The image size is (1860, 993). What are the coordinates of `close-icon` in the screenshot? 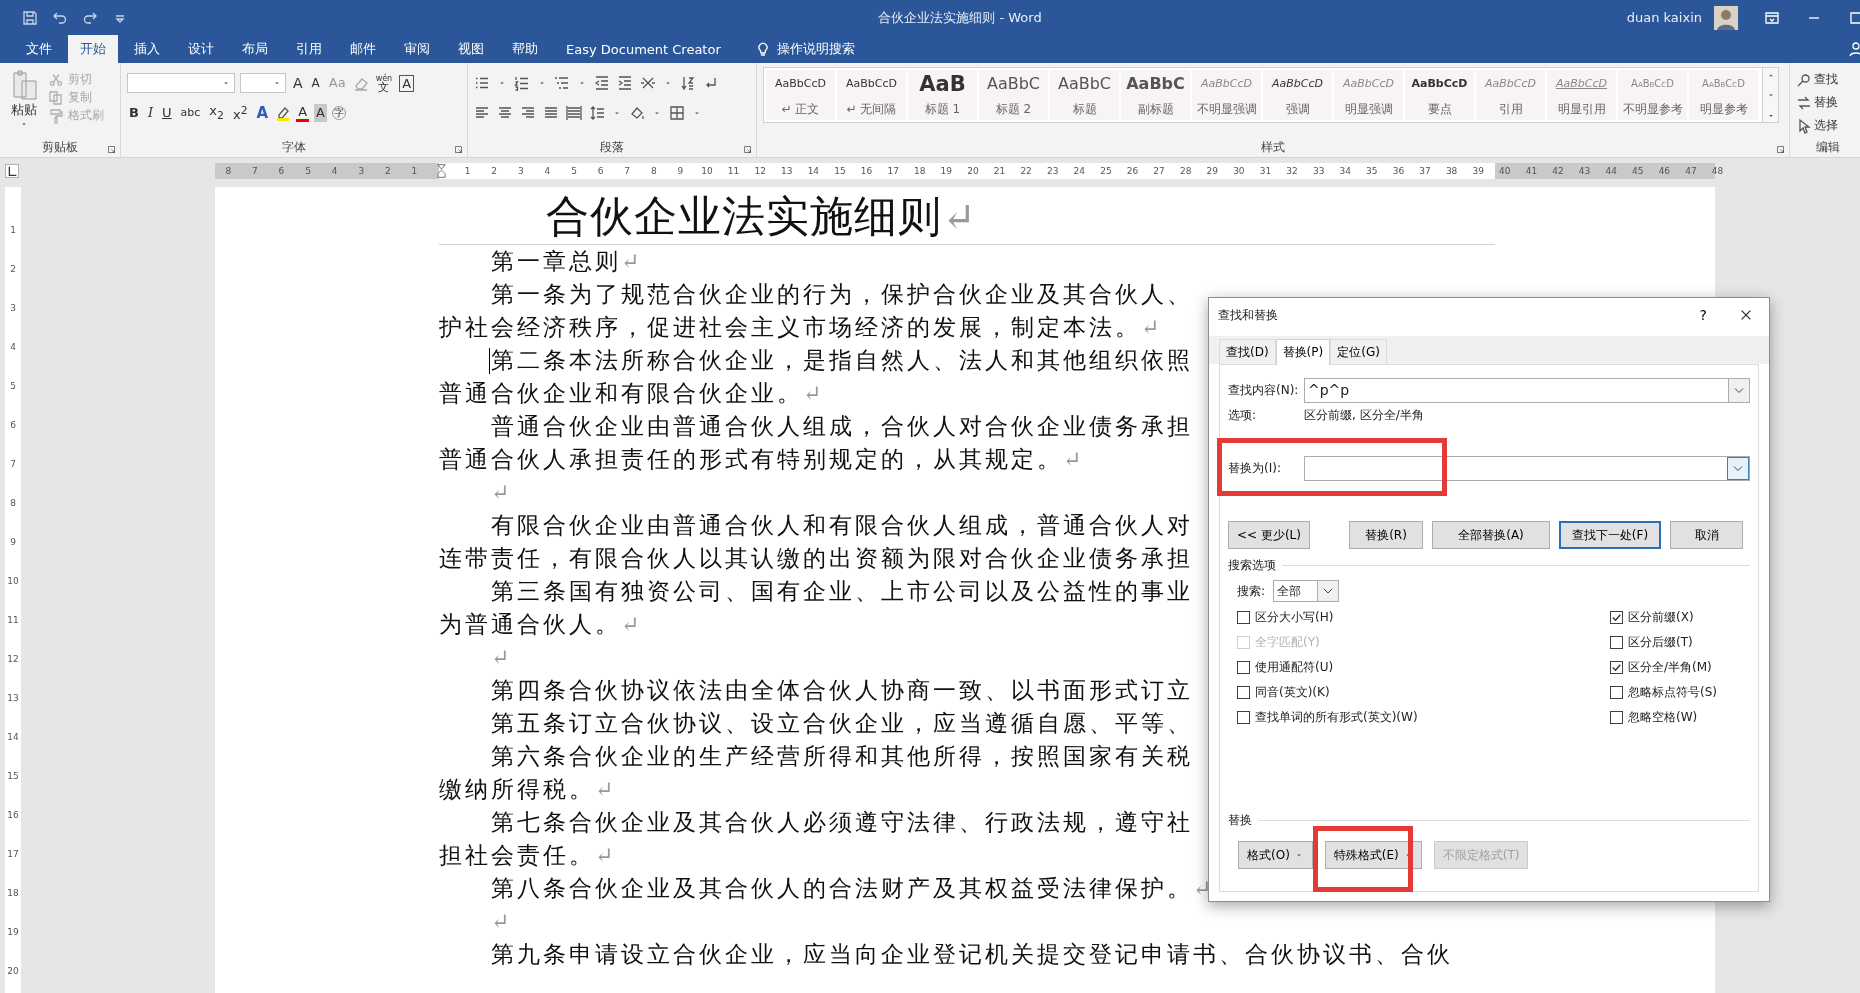 It's located at (1746, 315).